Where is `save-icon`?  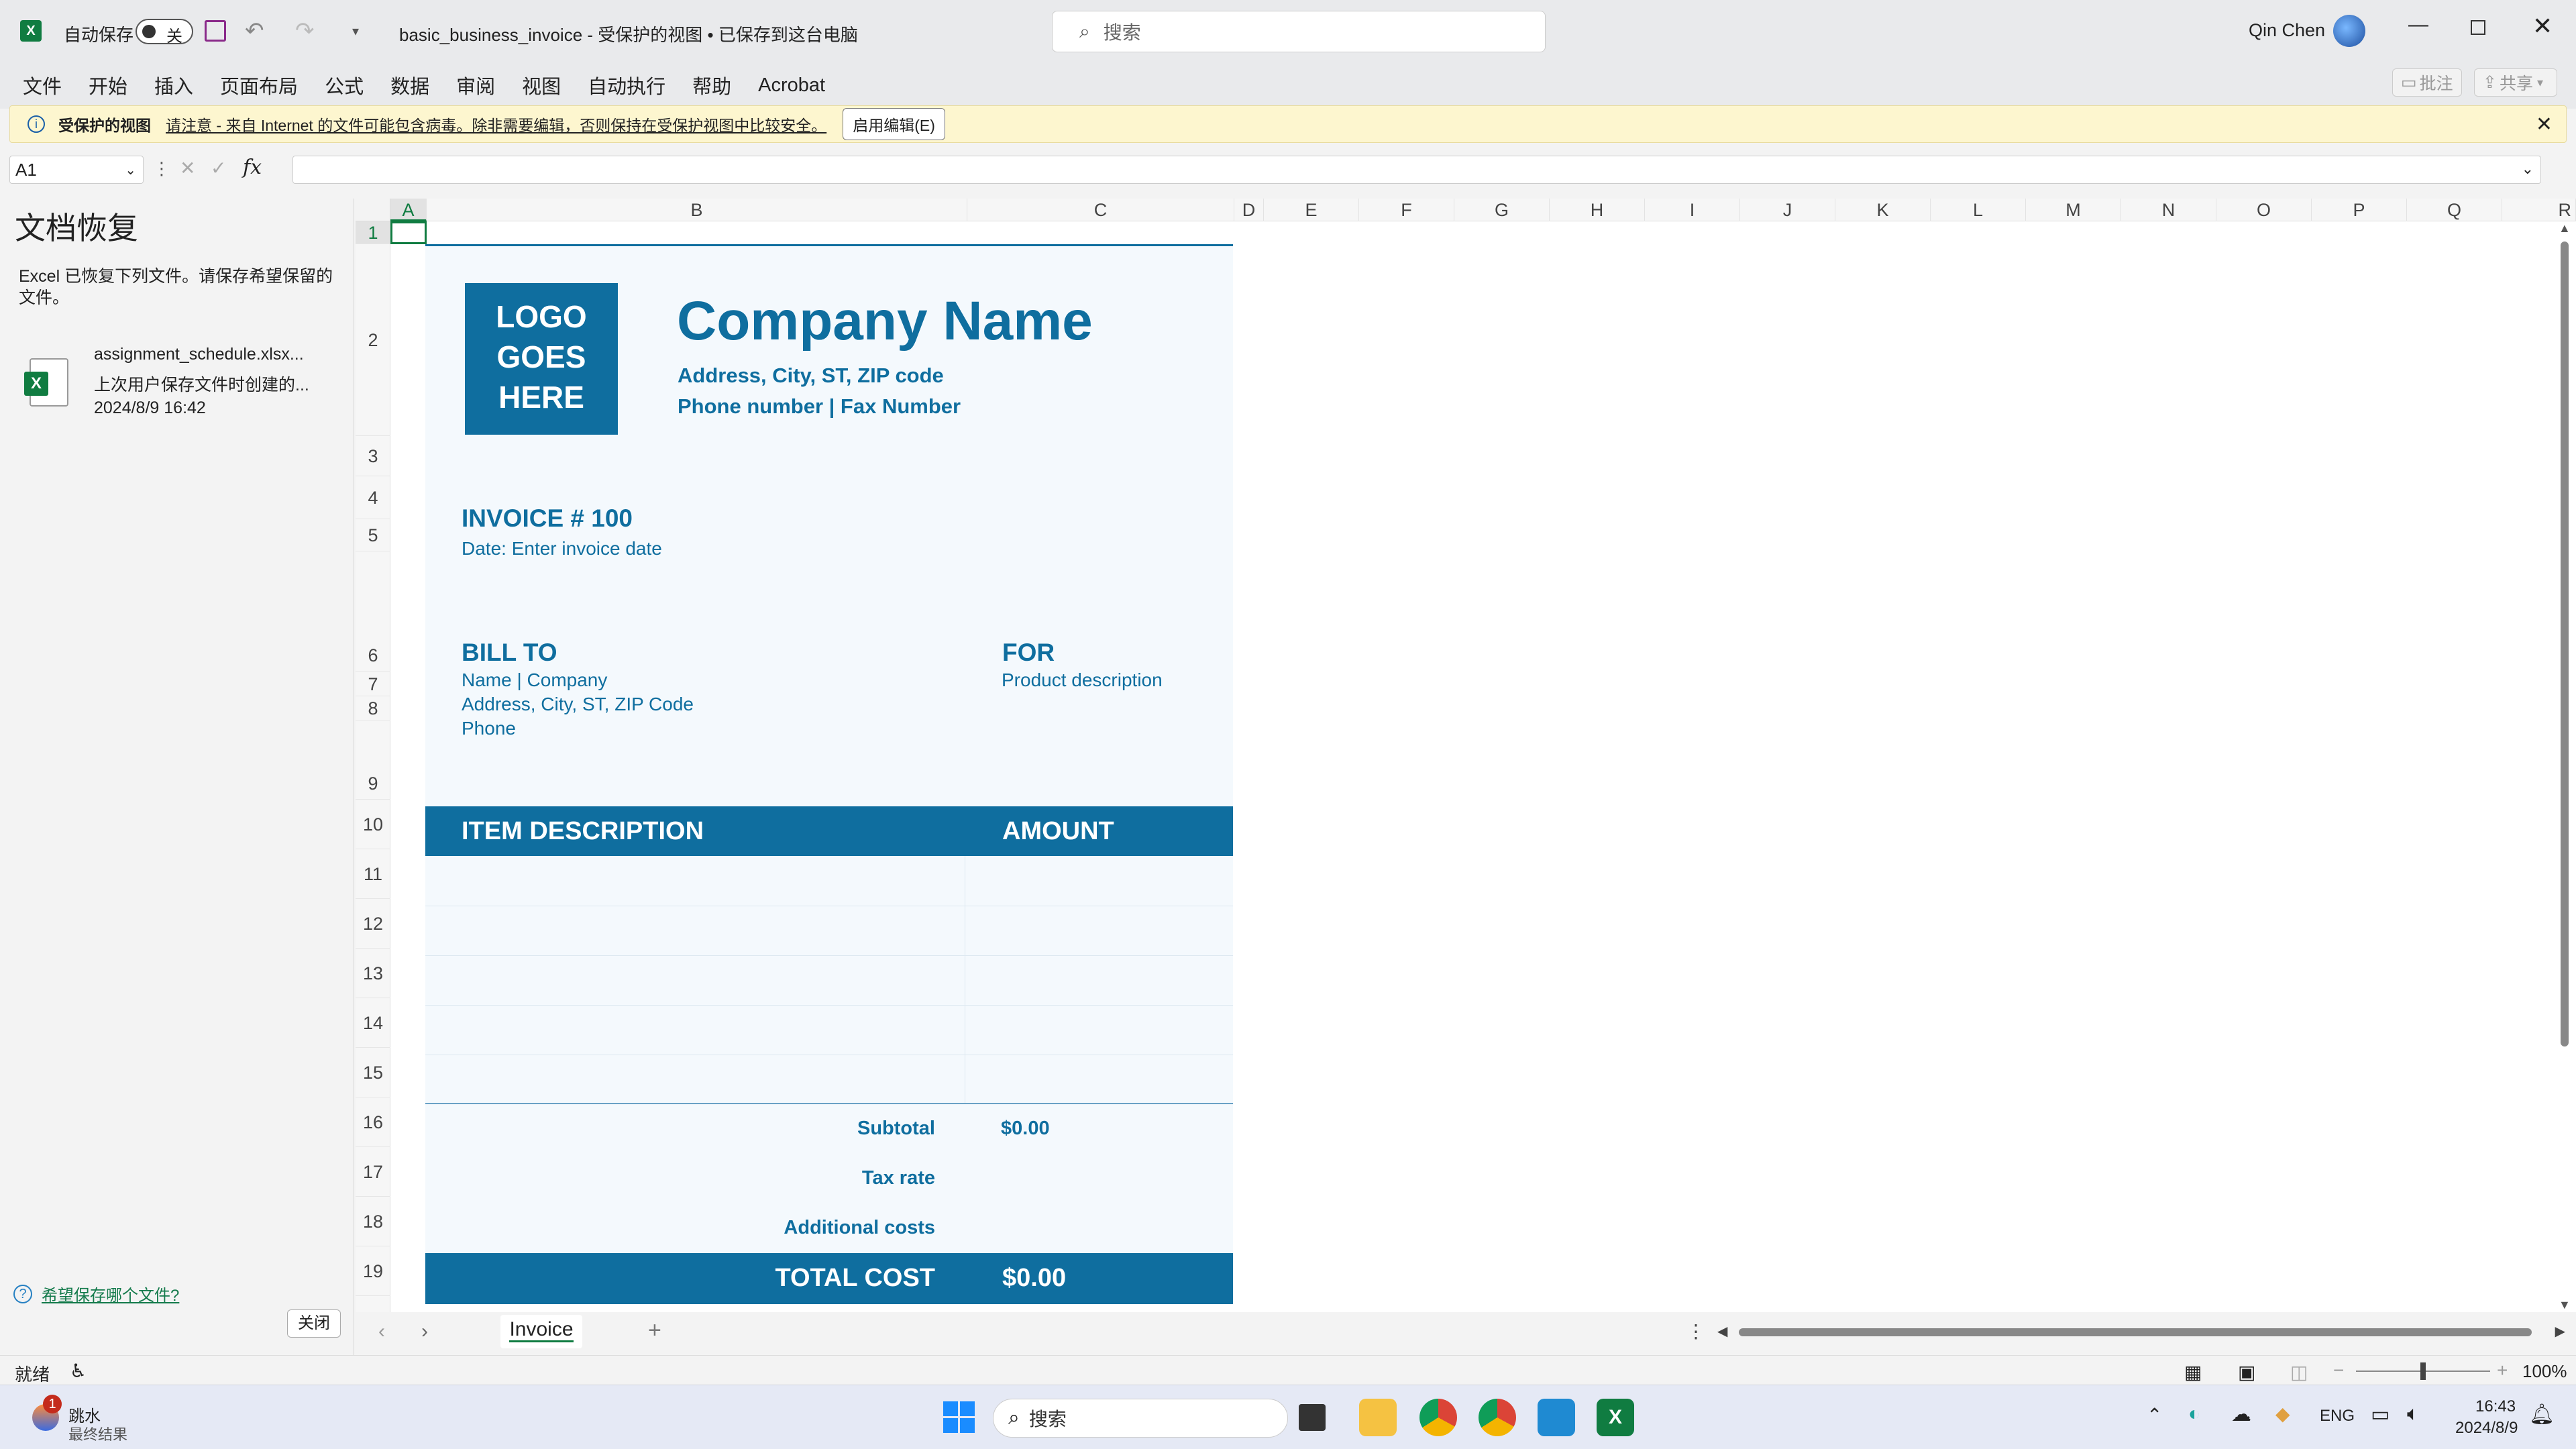 save-icon is located at coordinates (215, 31).